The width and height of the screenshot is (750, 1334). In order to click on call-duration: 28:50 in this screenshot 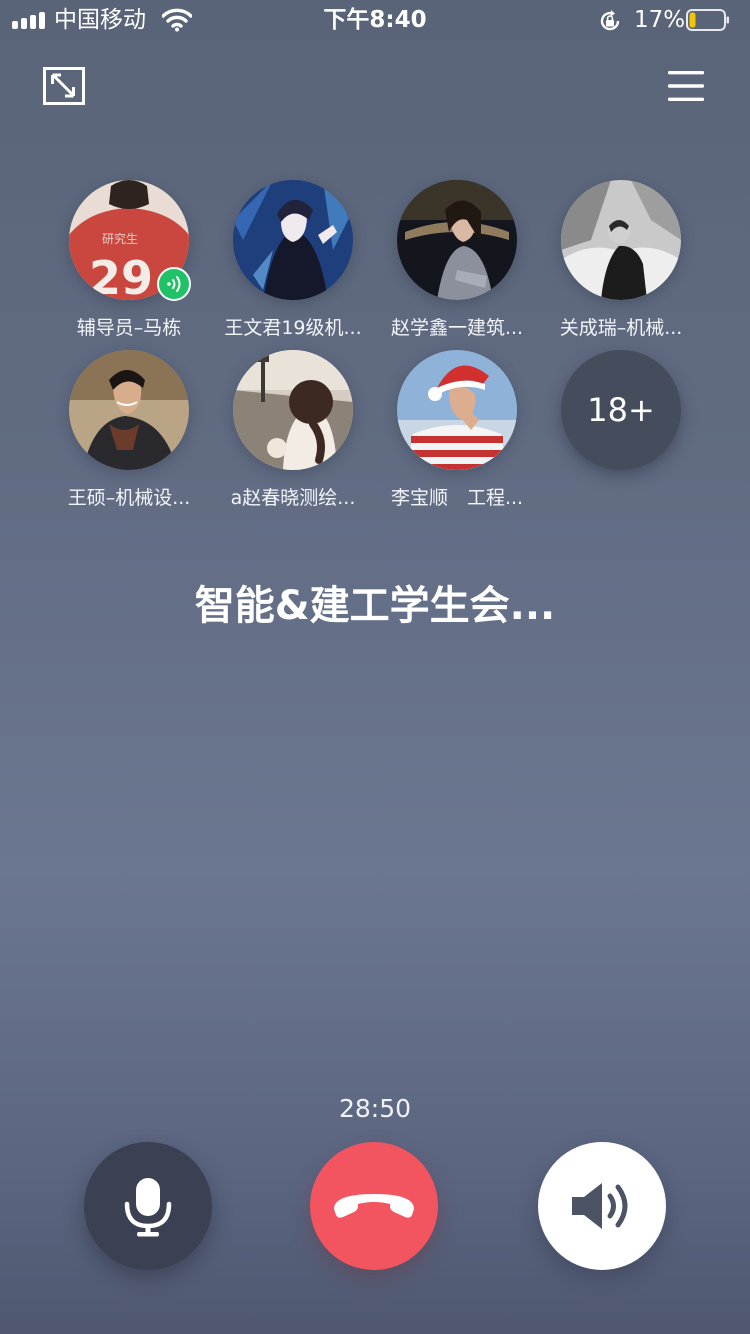, I will do `click(375, 1108)`.